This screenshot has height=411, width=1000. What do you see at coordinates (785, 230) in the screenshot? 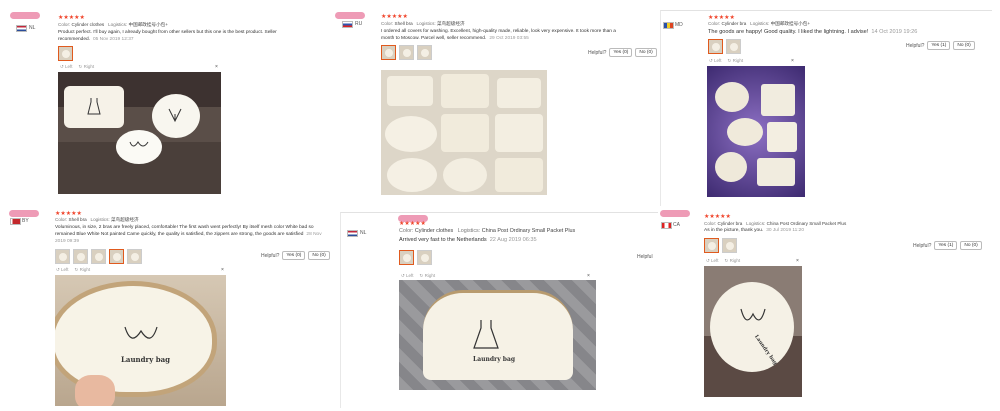
I see `review-date: 30 Jul 2019 11:20` at bounding box center [785, 230].